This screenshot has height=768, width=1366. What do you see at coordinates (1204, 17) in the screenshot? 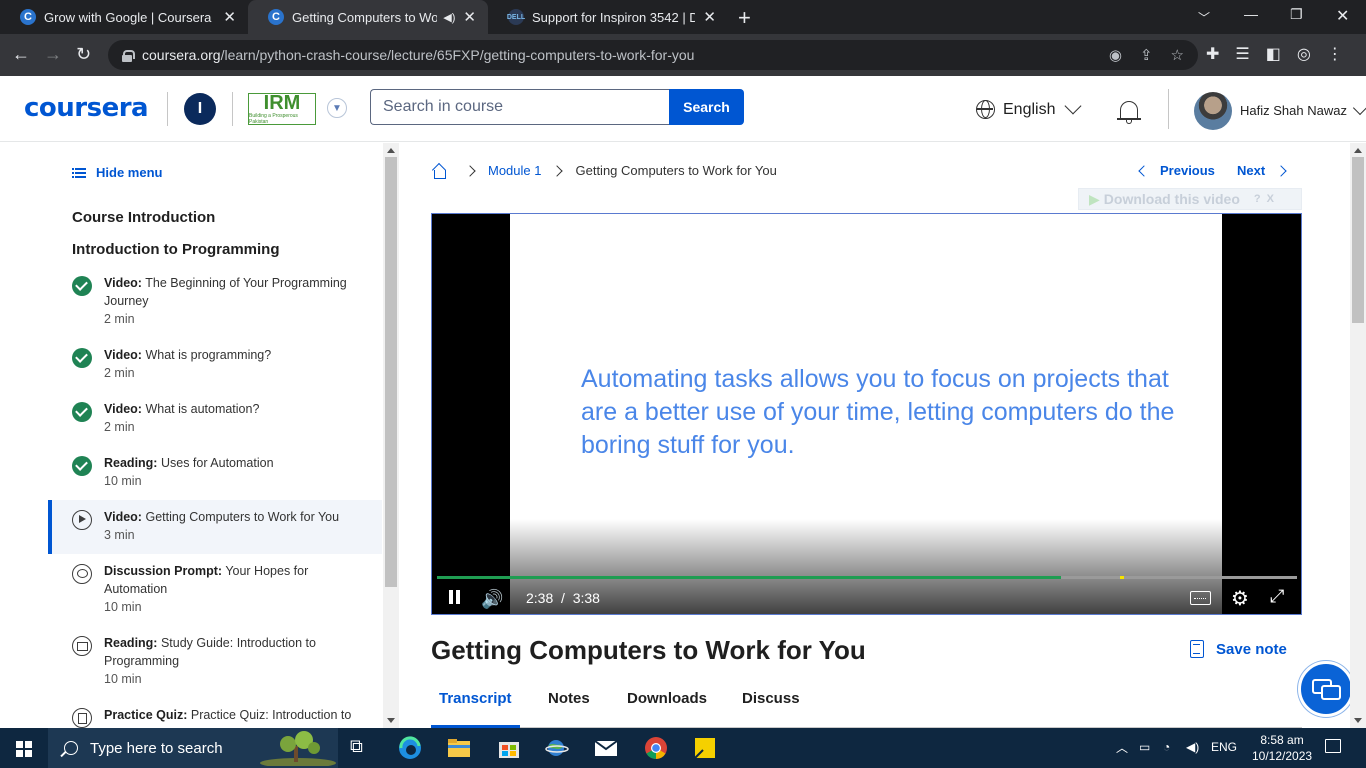
I see `tab-search-chevron-icon: ﹀` at bounding box center [1204, 17].